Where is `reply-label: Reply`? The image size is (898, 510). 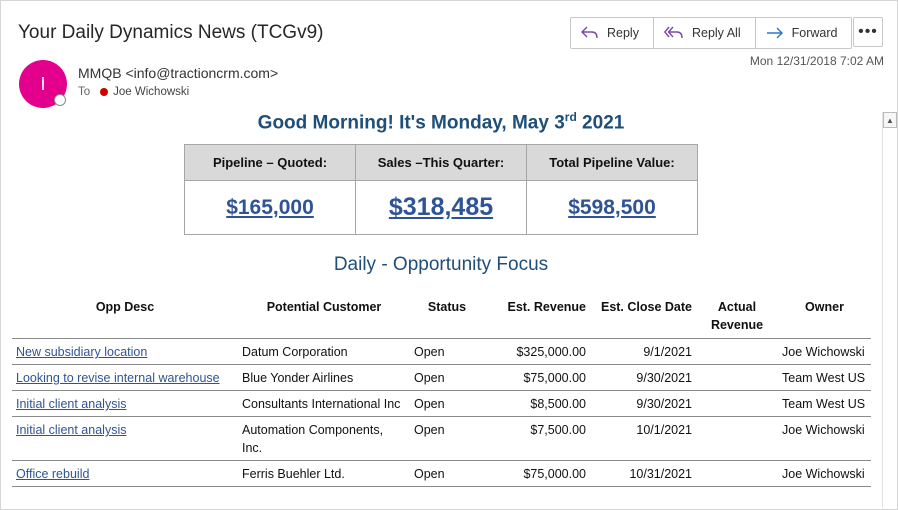
reply-label: Reply is located at coordinates (623, 33).